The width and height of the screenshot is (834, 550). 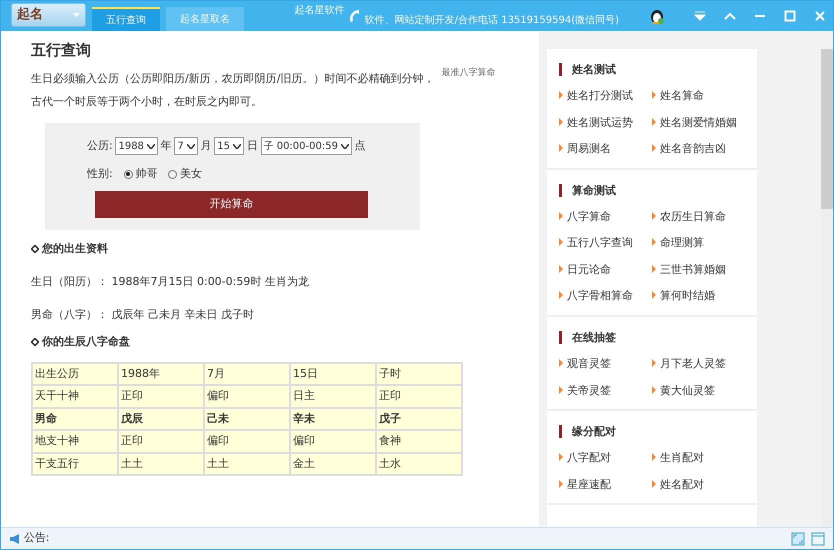 What do you see at coordinates (700, 16) in the screenshot?
I see `dropdown-icon` at bounding box center [700, 16].